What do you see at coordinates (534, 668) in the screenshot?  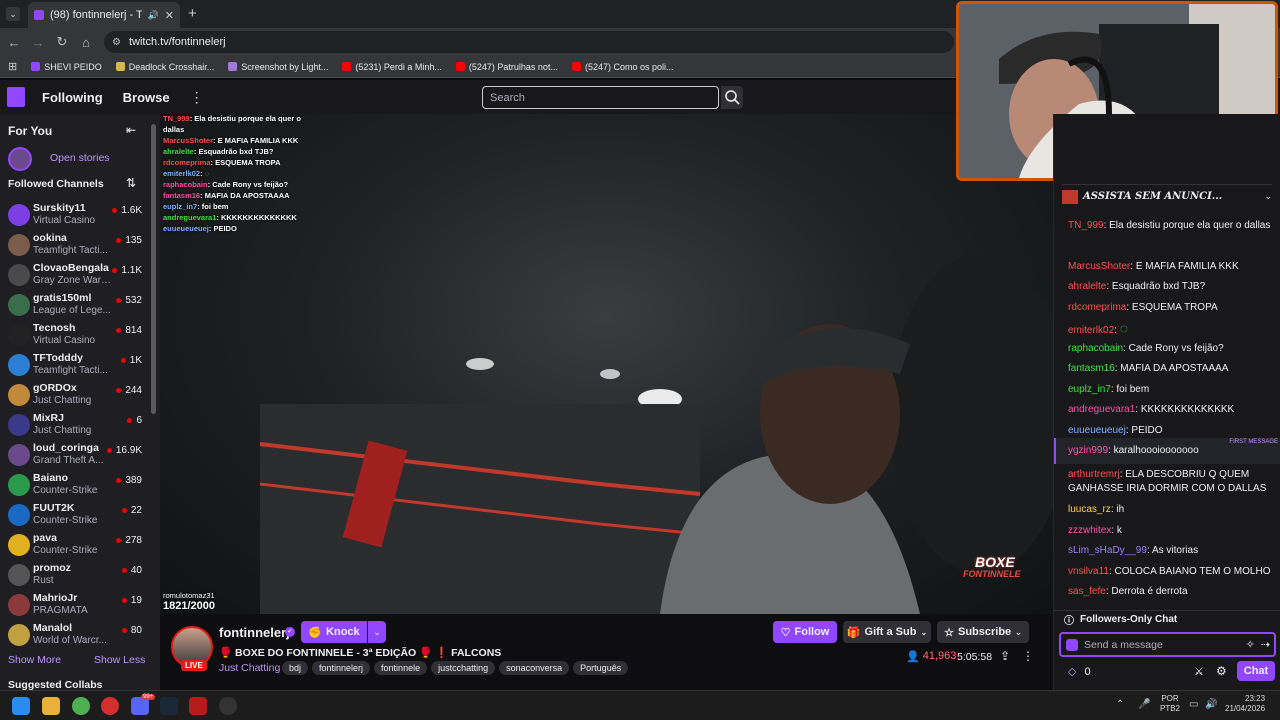 I see `tag: sonaconversa` at bounding box center [534, 668].